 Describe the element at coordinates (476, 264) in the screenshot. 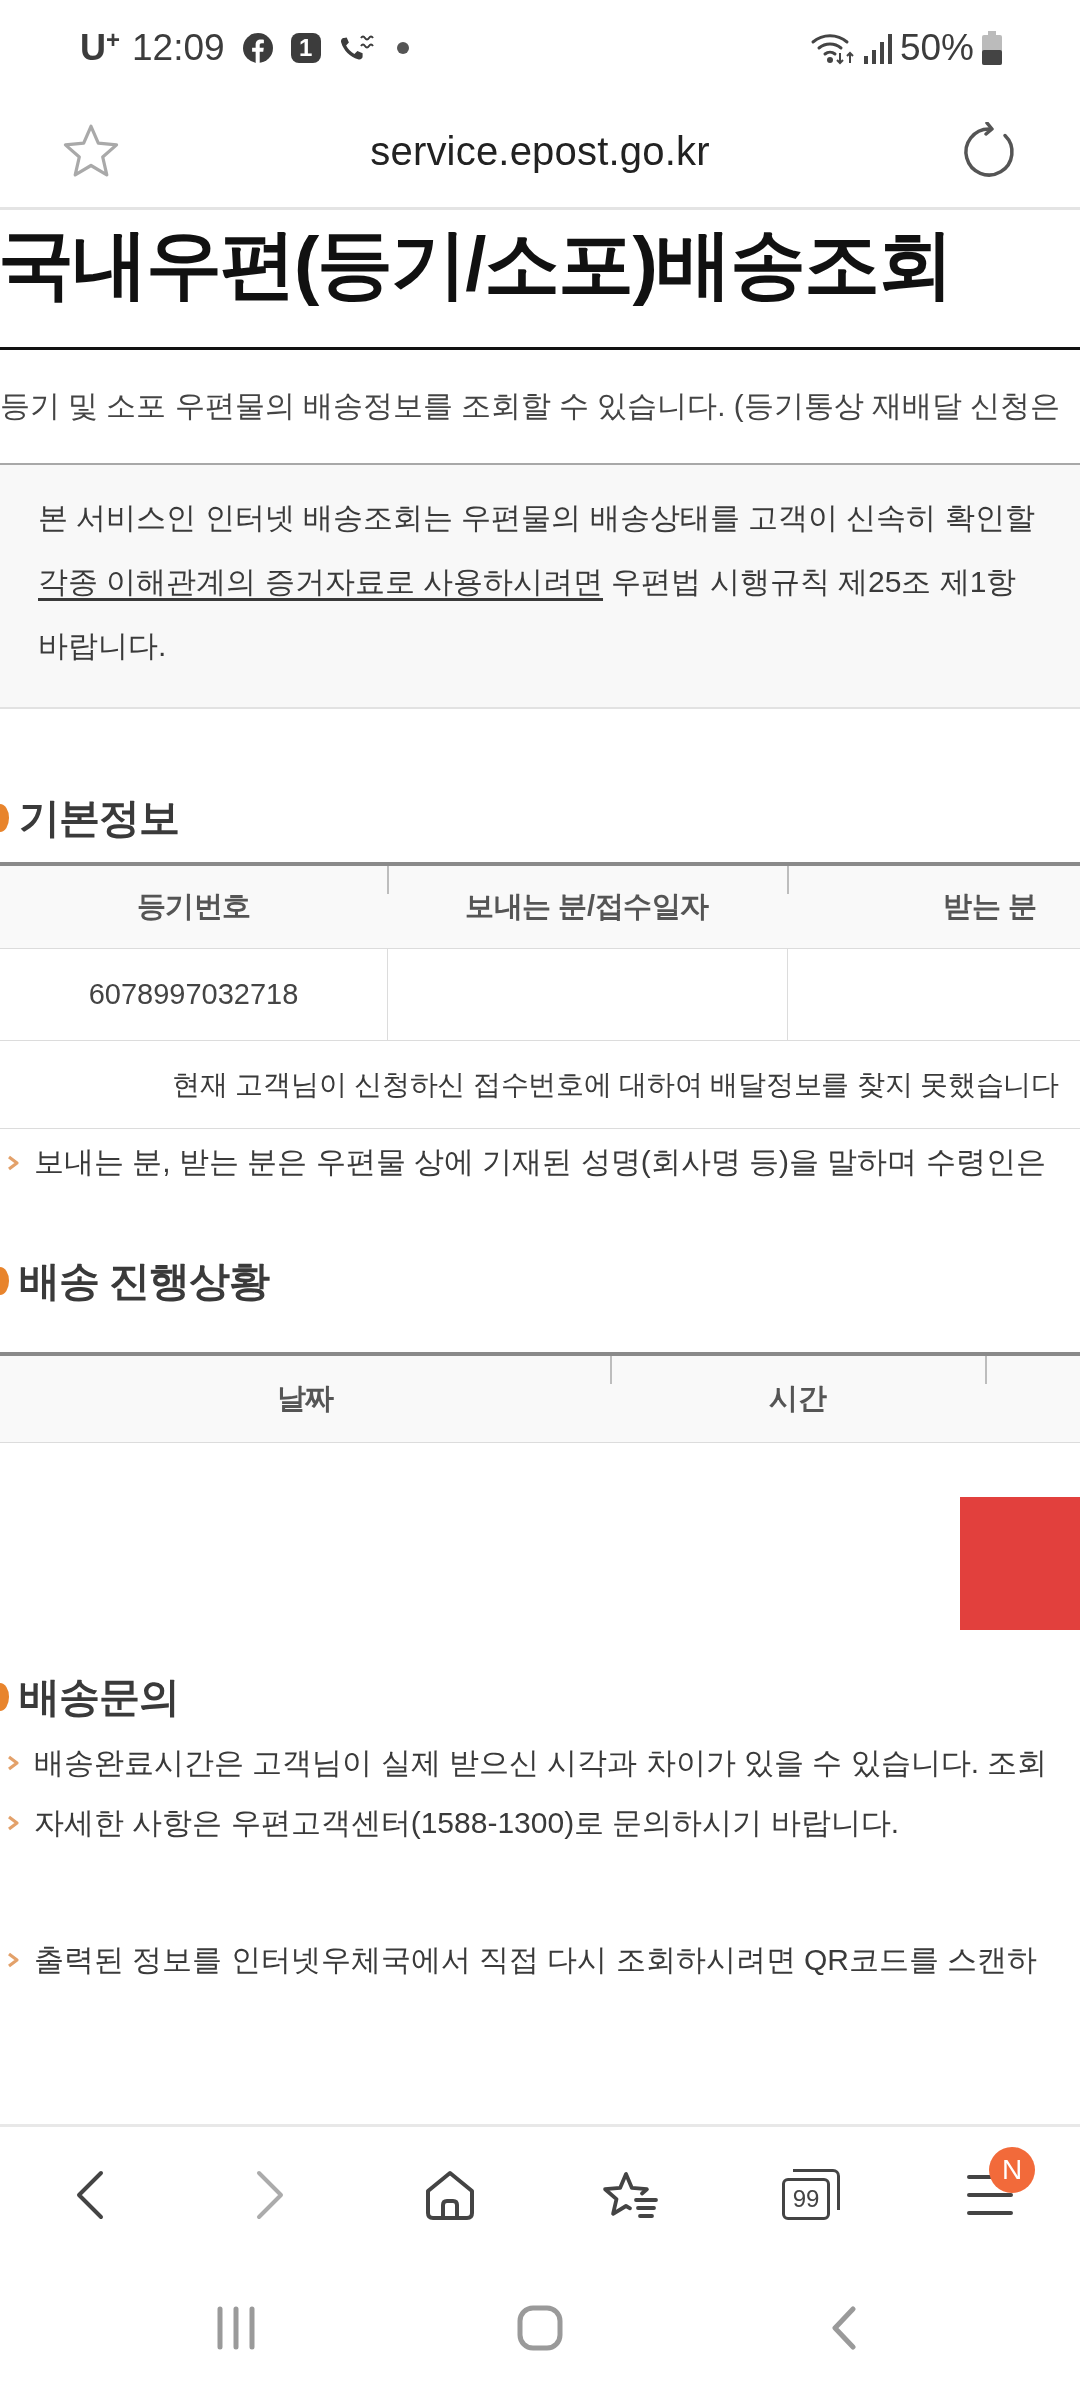

I see `page-title: 국내우편(등기/소포)배송조회` at that location.